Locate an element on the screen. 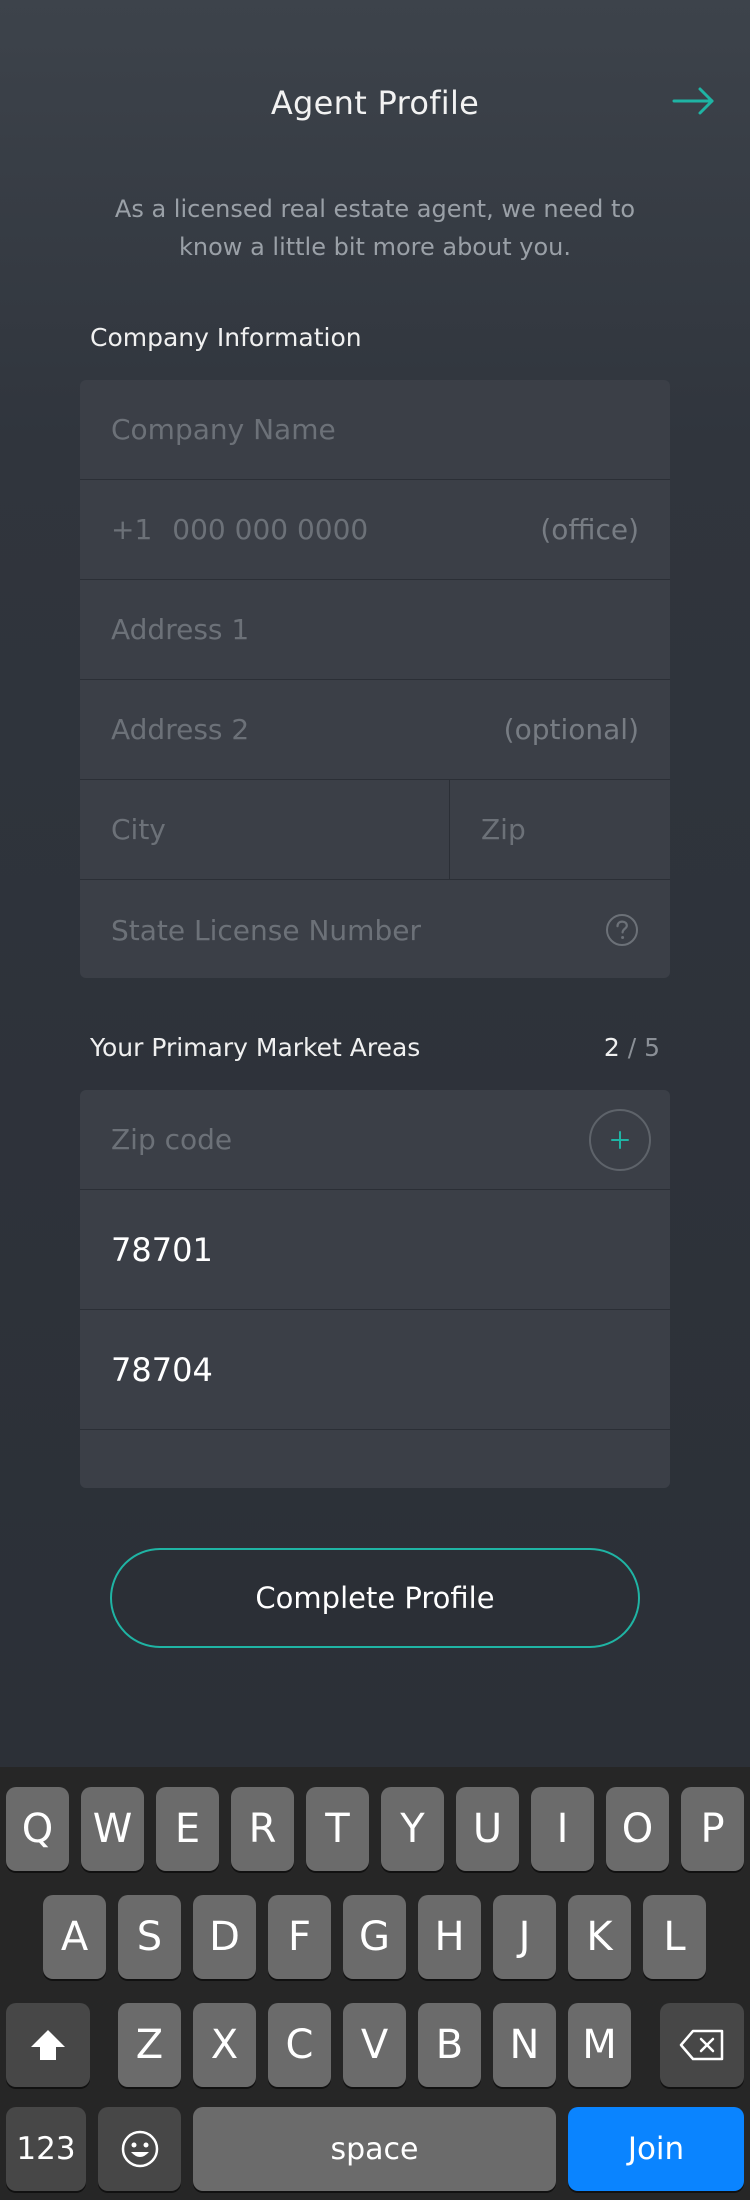 The image size is (750, 2200). key-g: G is located at coordinates (374, 1937).